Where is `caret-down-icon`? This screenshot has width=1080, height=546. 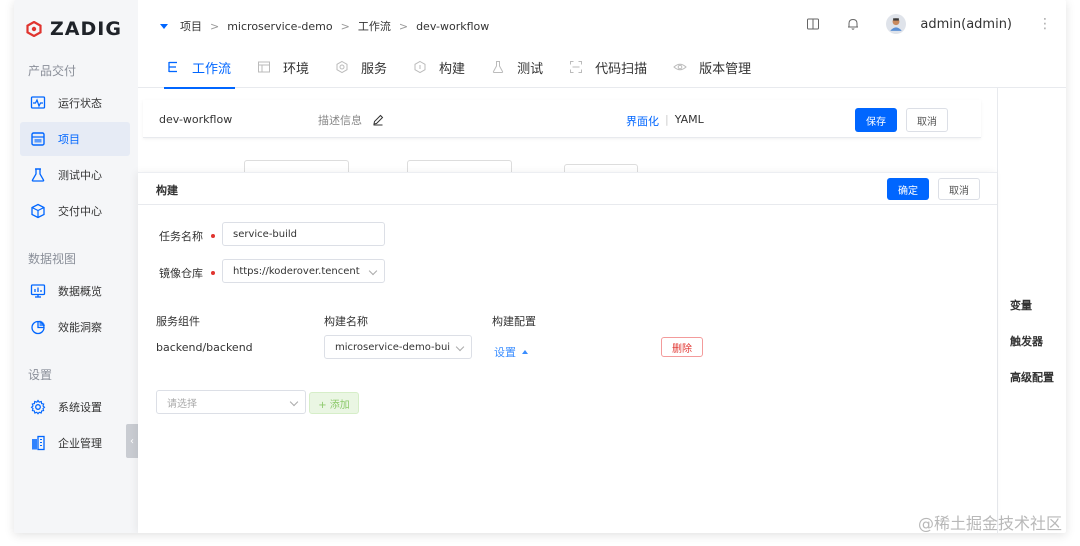
caret-down-icon is located at coordinates (164, 26).